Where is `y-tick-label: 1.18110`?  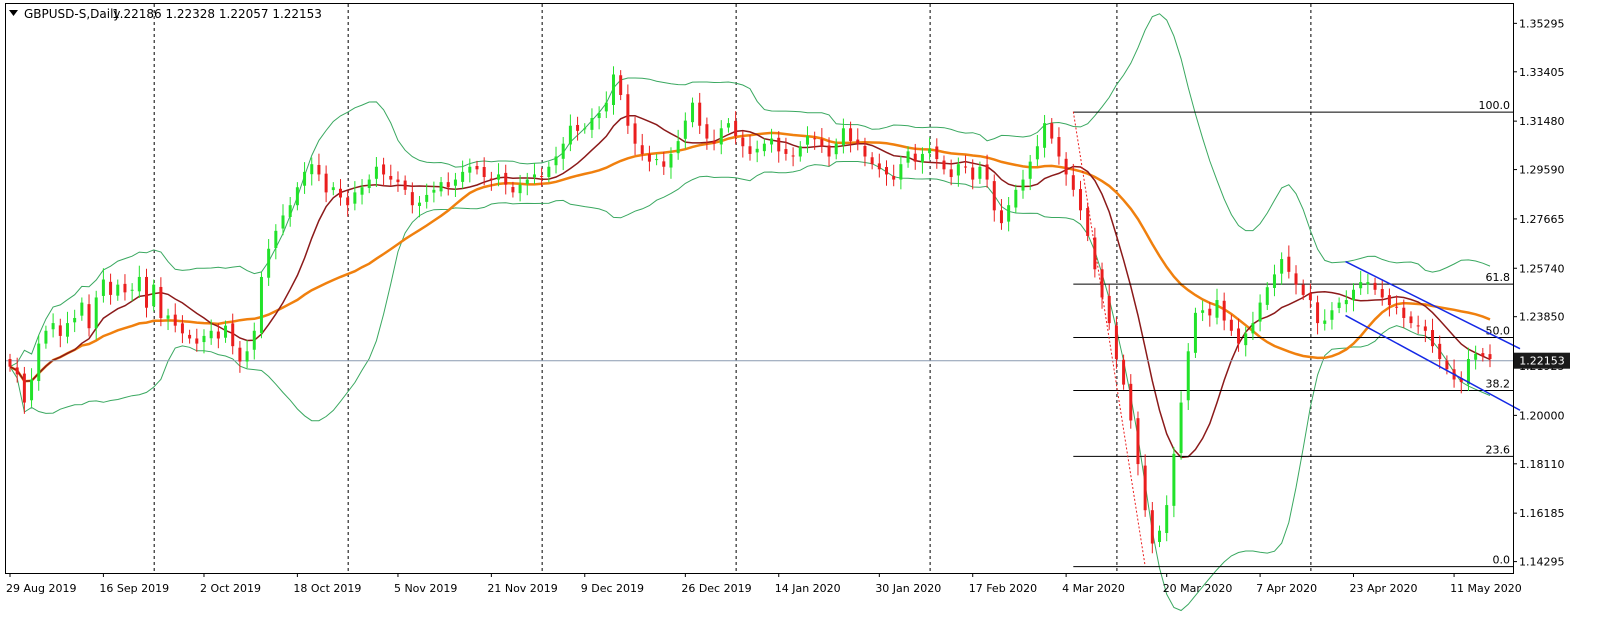 y-tick-label: 1.18110 is located at coordinates (1542, 464).